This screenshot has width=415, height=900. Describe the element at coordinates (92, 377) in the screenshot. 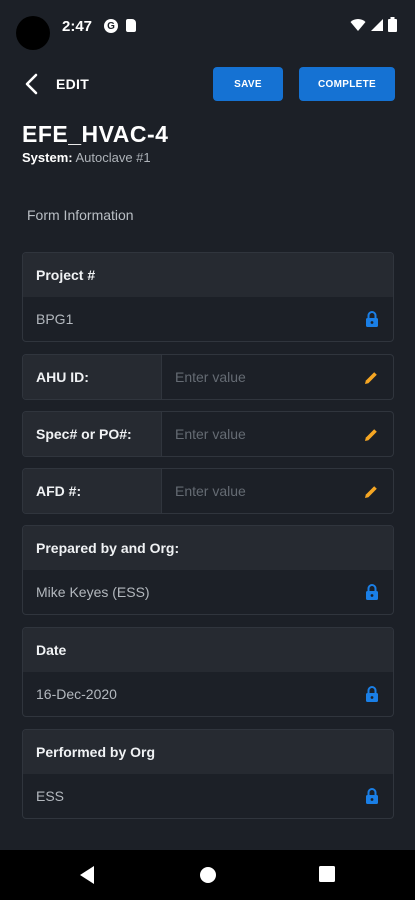

I see `field-label: AHU ID:` at that location.